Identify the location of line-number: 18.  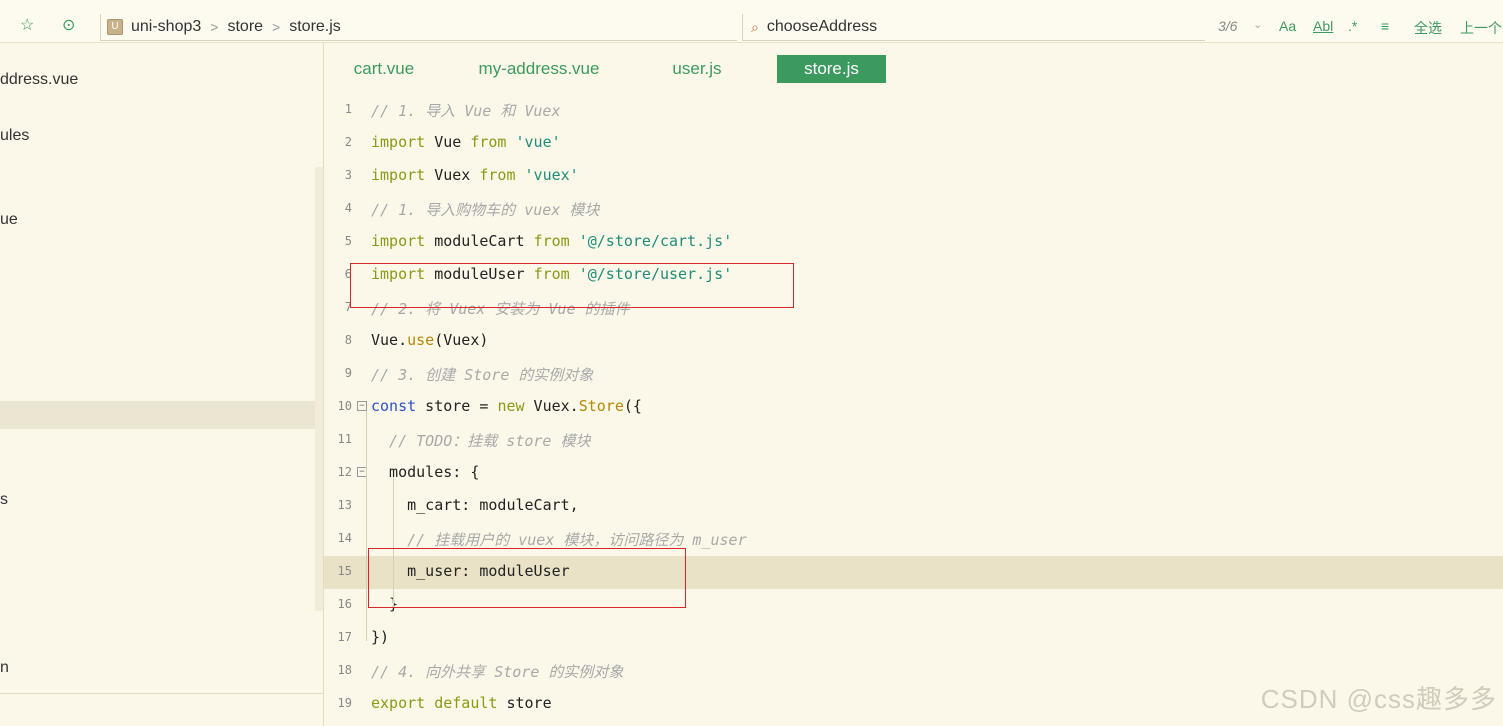
(344, 670).